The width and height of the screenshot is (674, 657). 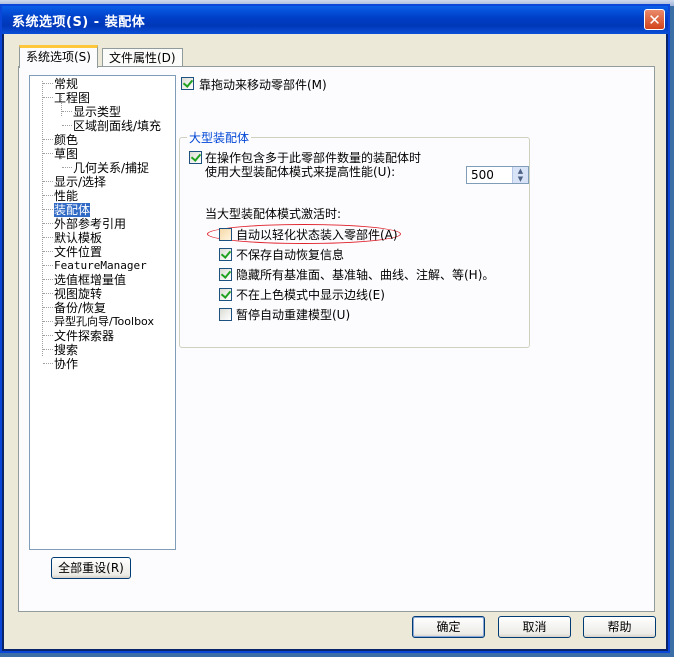 I want to click on when-active-label: 当大型装配体模式激活时:, so click(x=273, y=214).